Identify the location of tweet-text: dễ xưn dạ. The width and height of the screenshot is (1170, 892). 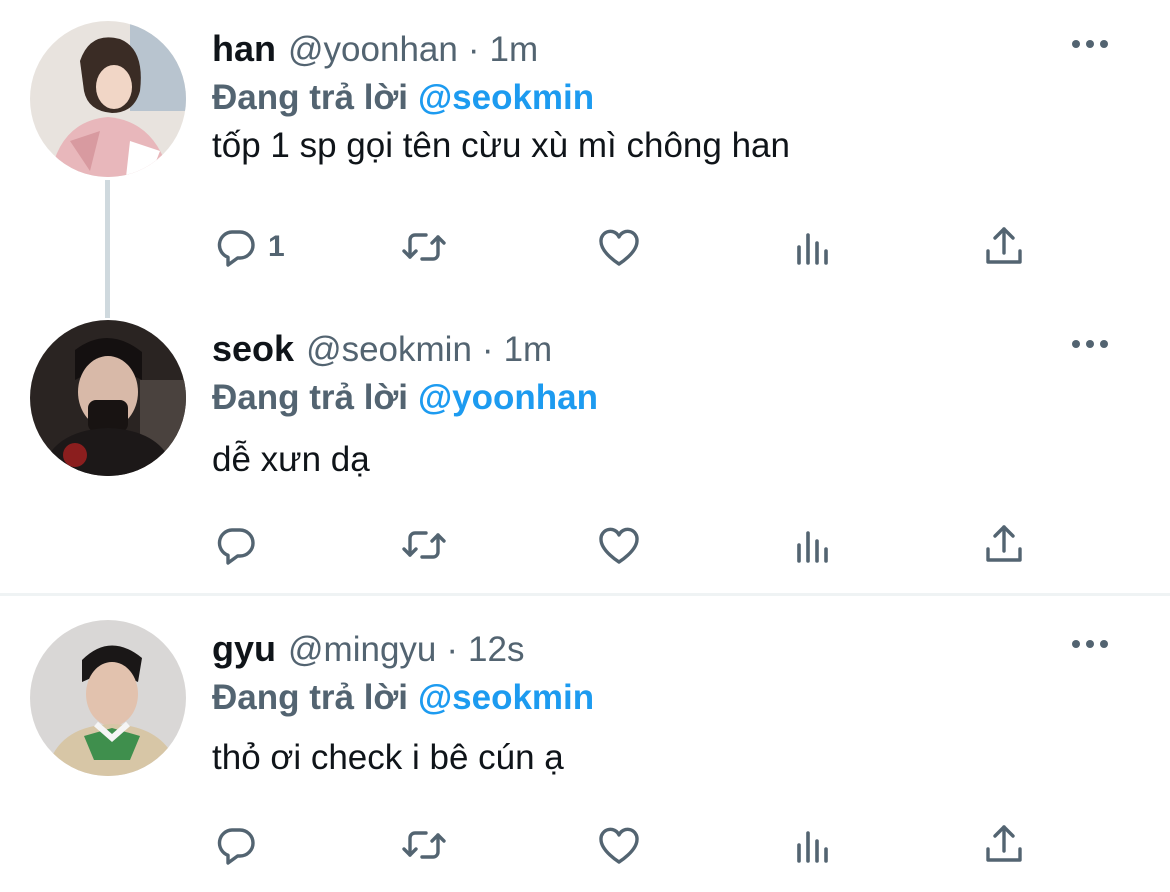
(291, 459).